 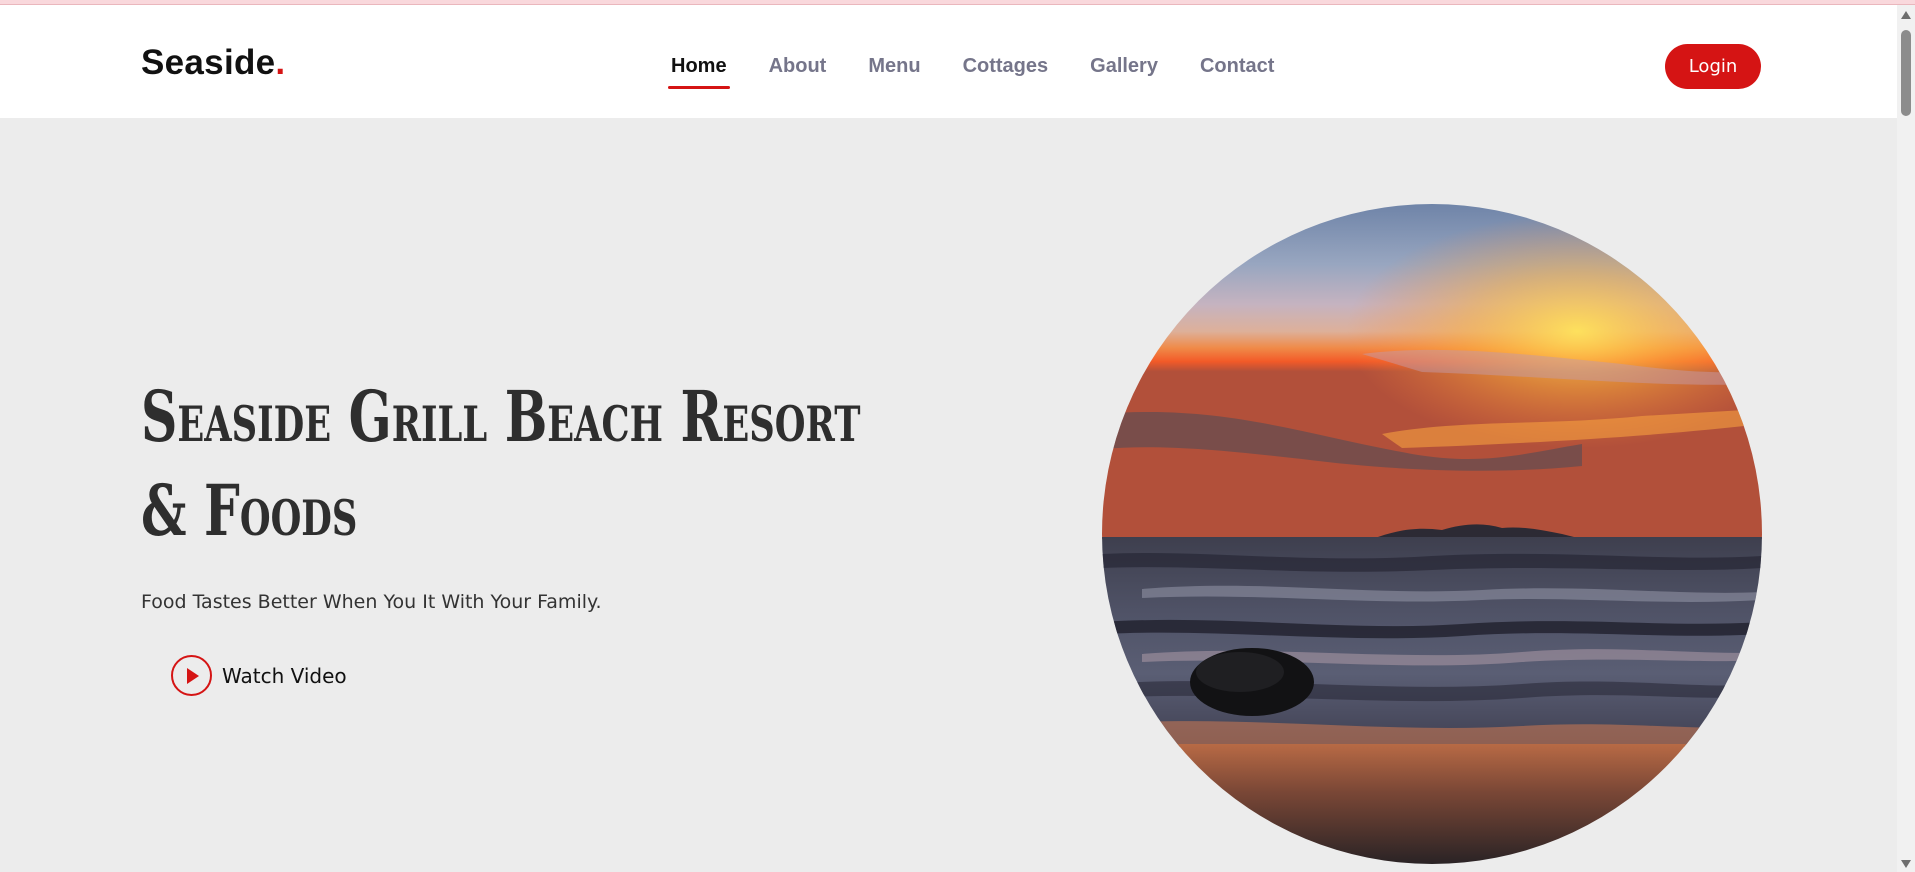 I want to click on hero-title-line-2: & Foods, so click(x=249, y=510).